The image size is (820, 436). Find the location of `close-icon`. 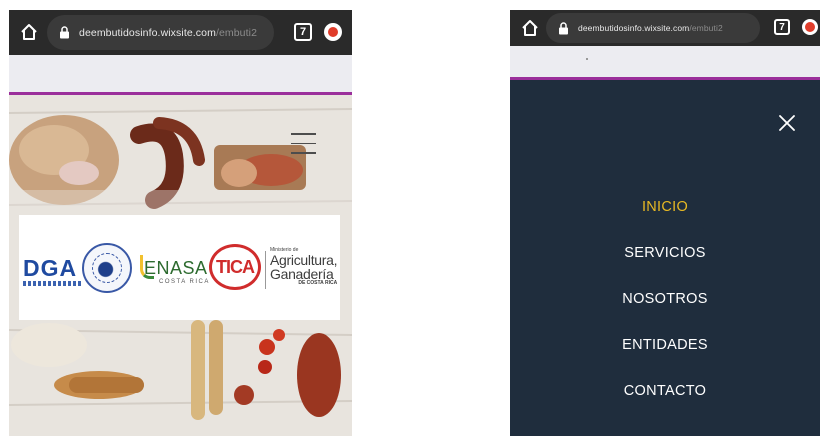

close-icon is located at coordinates (787, 123).